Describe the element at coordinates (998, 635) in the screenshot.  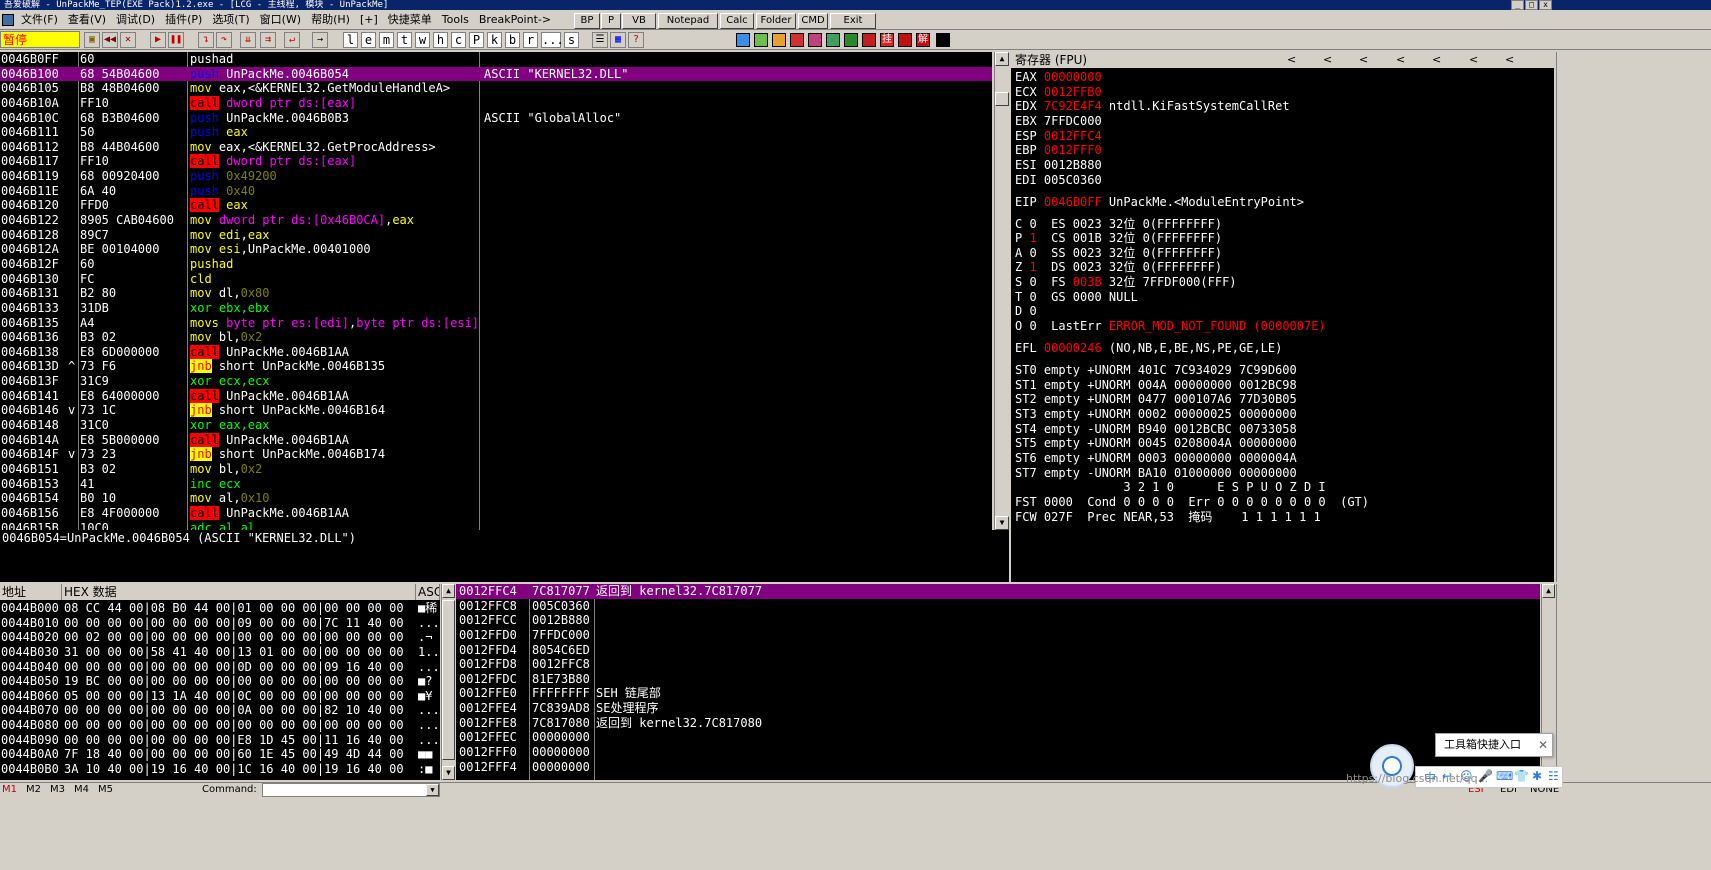
I see `stack-row: 0012FFD0 7FFDC000` at that location.